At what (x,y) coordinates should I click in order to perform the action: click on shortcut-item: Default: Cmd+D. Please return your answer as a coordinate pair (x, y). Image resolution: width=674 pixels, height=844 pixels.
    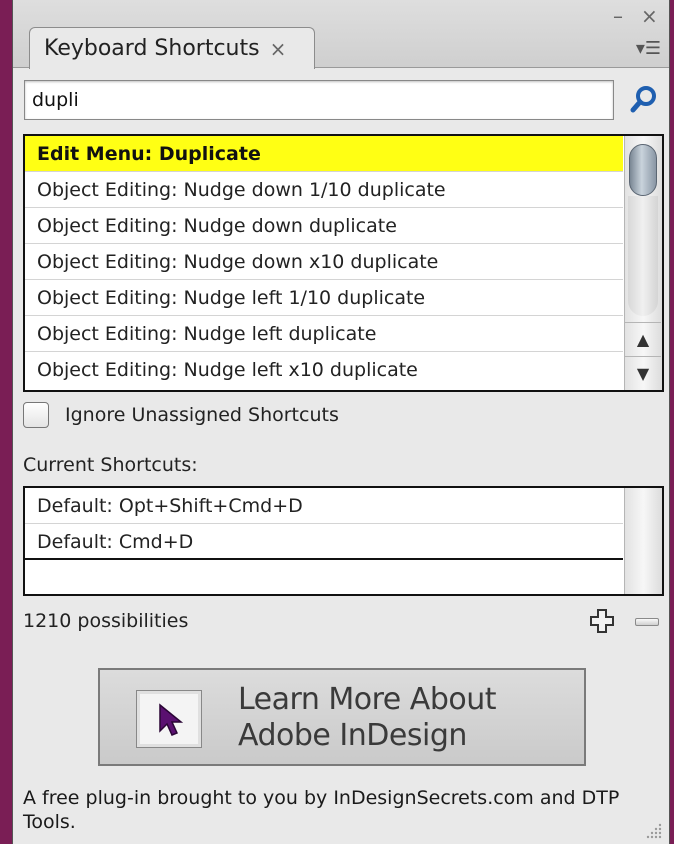
    Looking at the image, I should click on (324, 542).